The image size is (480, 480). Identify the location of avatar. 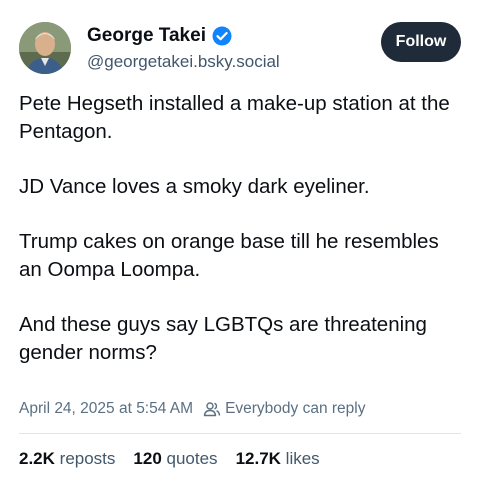
(45, 48).